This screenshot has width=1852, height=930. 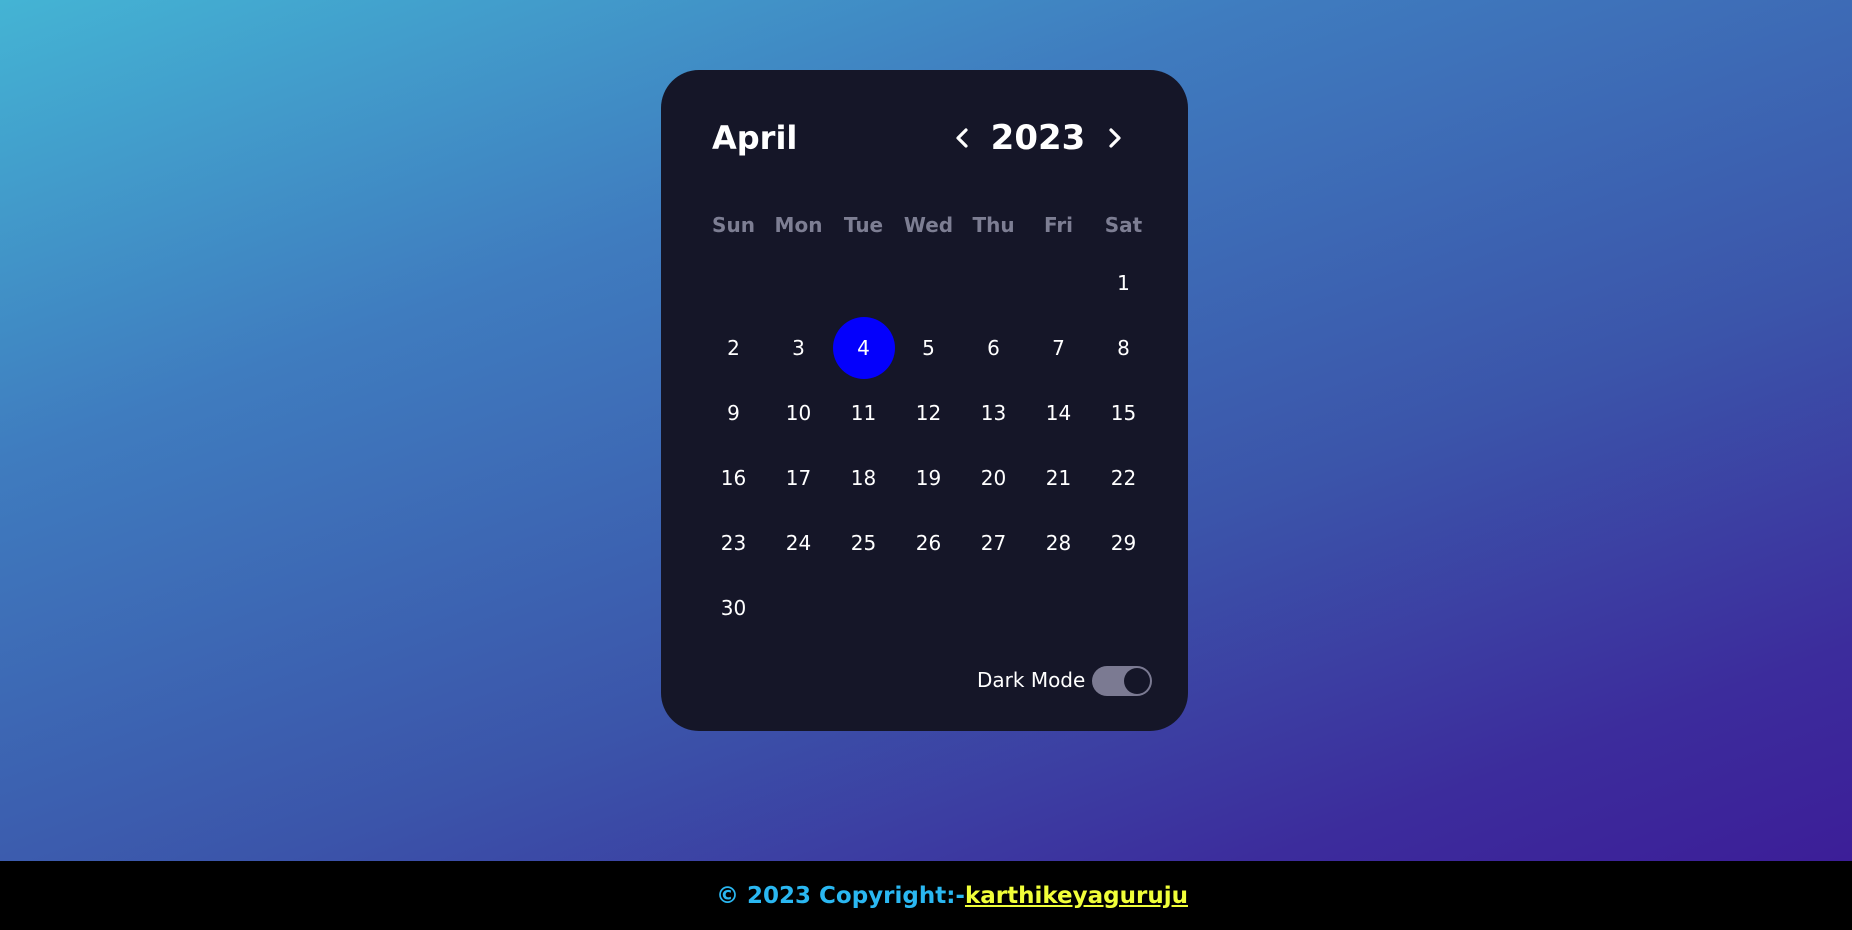 I want to click on weekday-thu: Thu, so click(x=993, y=225).